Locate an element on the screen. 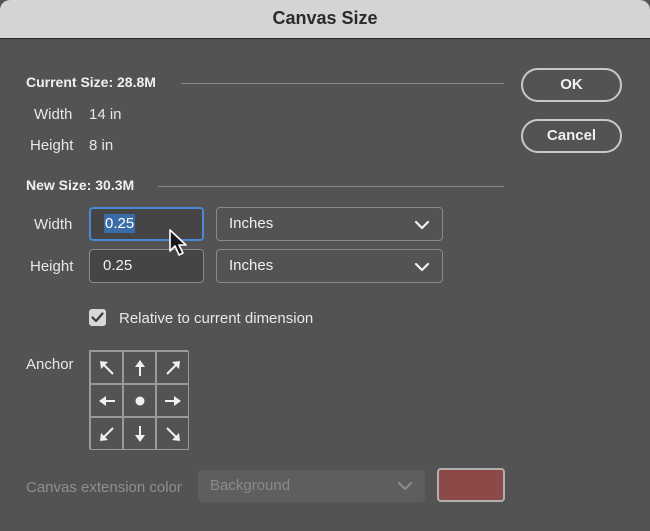 The height and width of the screenshot is (531, 650). anchor-right is located at coordinates (172, 400).